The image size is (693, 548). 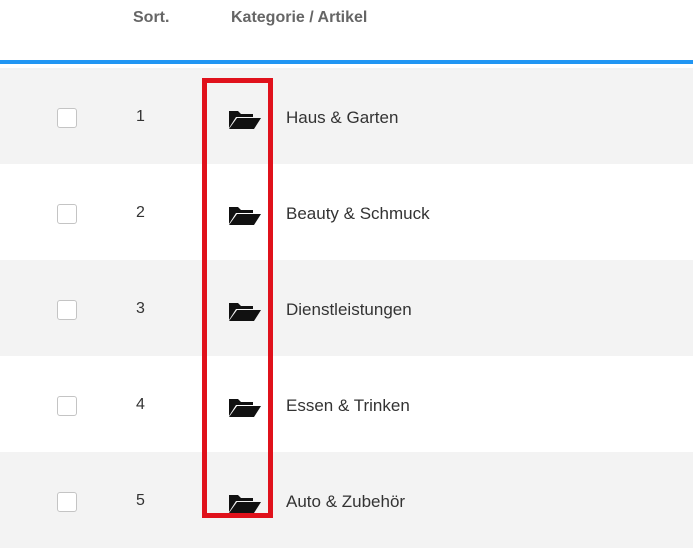 I want to click on category-label: Auto & Zubehör, so click(x=345, y=502).